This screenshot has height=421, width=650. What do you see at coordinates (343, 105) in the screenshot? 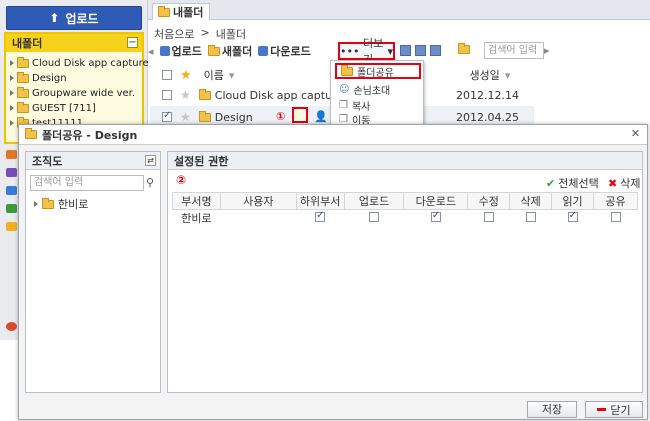
I see `copy-icon: ❐` at bounding box center [343, 105].